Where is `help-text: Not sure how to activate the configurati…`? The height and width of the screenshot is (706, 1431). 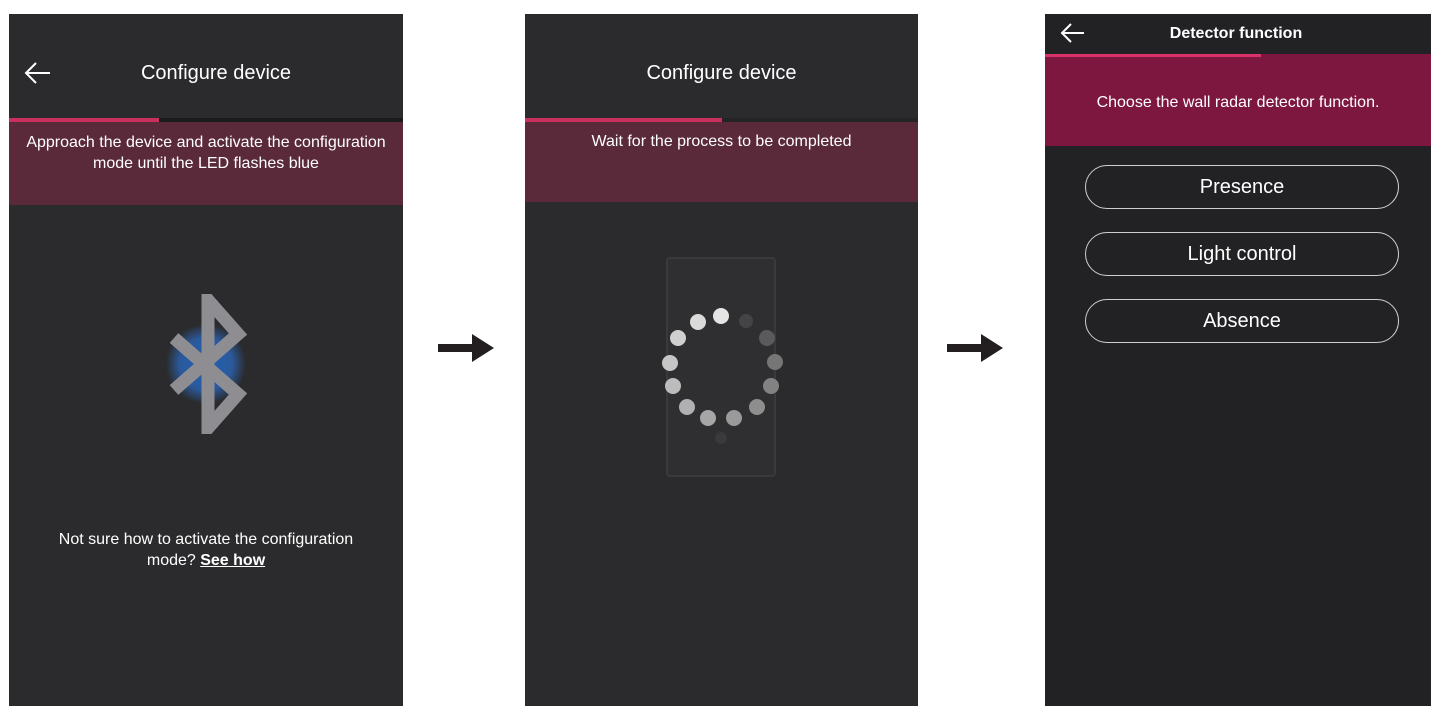
help-text: Not sure how to activate the configurati… is located at coordinates (206, 550).